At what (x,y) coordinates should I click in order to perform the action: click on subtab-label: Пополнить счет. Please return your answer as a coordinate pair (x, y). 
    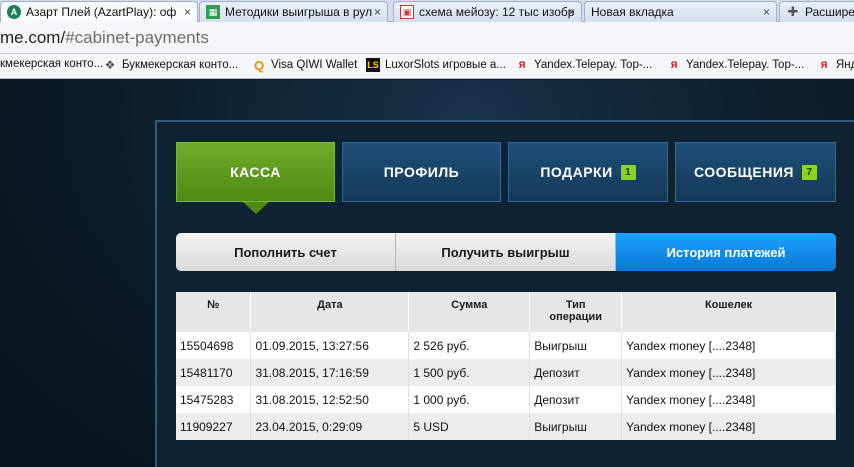
    Looking at the image, I should click on (285, 252).